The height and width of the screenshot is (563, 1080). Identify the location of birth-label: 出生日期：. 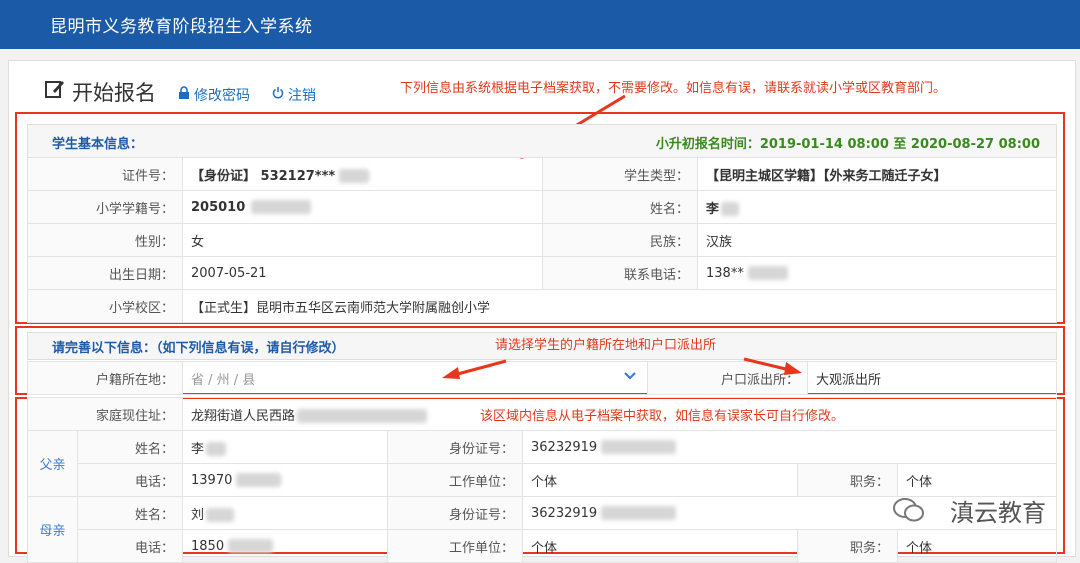
(105, 273).